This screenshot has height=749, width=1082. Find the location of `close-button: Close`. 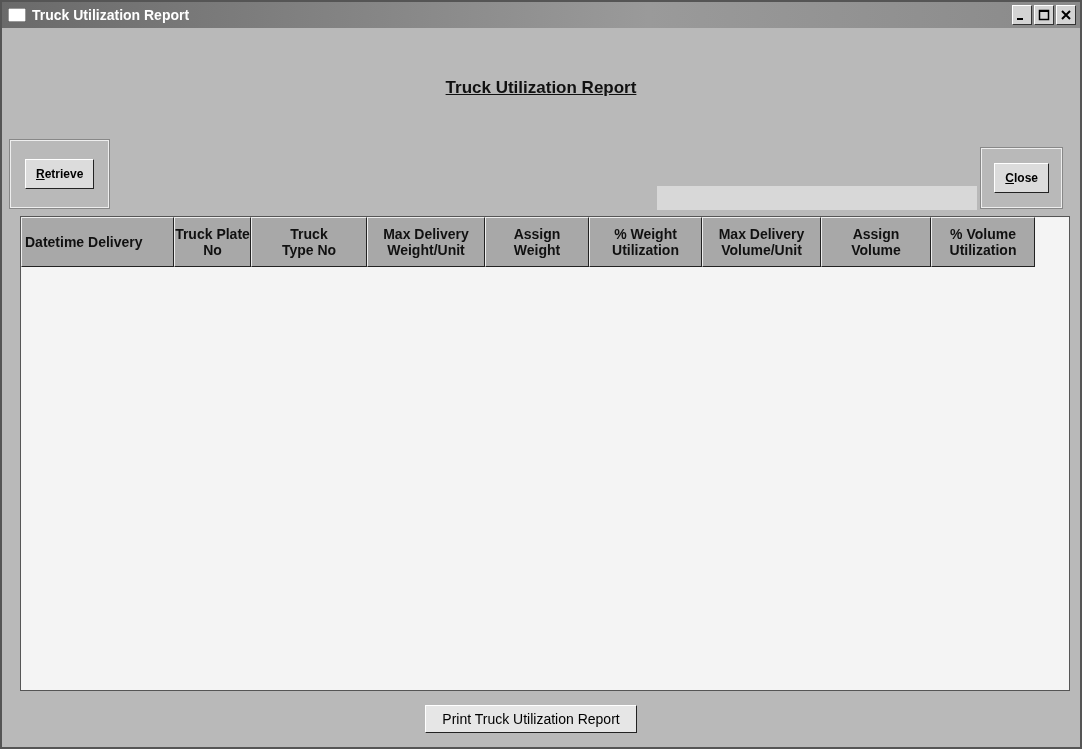

close-button: Close is located at coordinates (1021, 178).